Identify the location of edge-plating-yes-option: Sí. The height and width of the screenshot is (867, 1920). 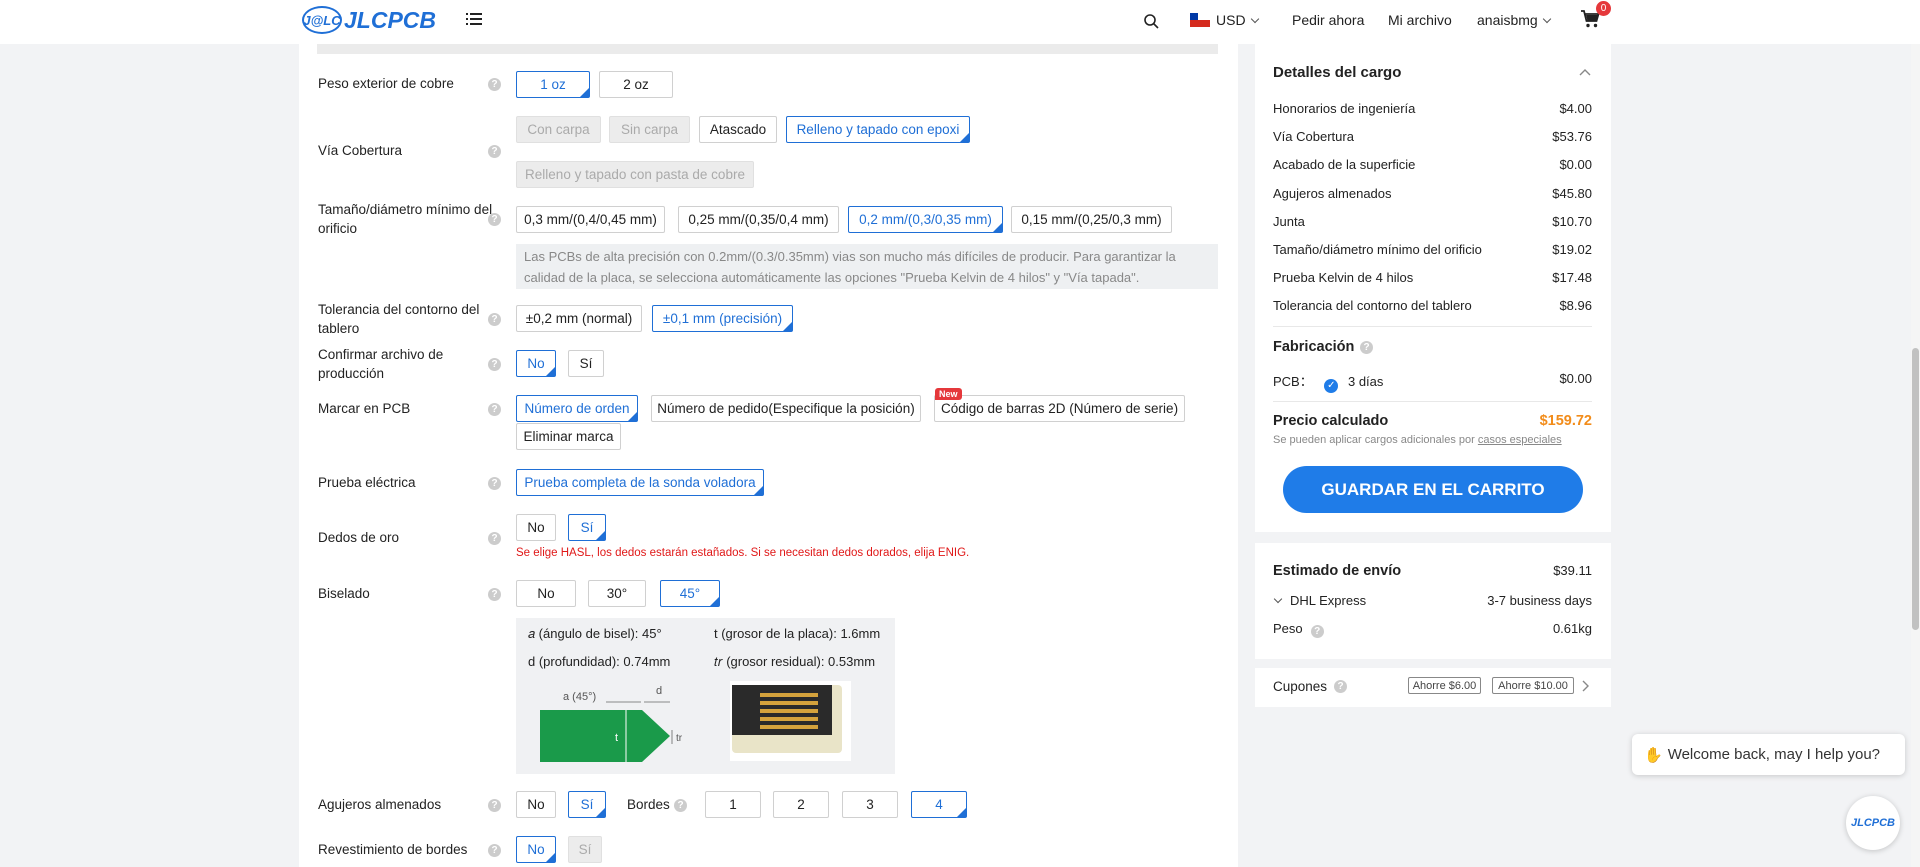
(585, 849).